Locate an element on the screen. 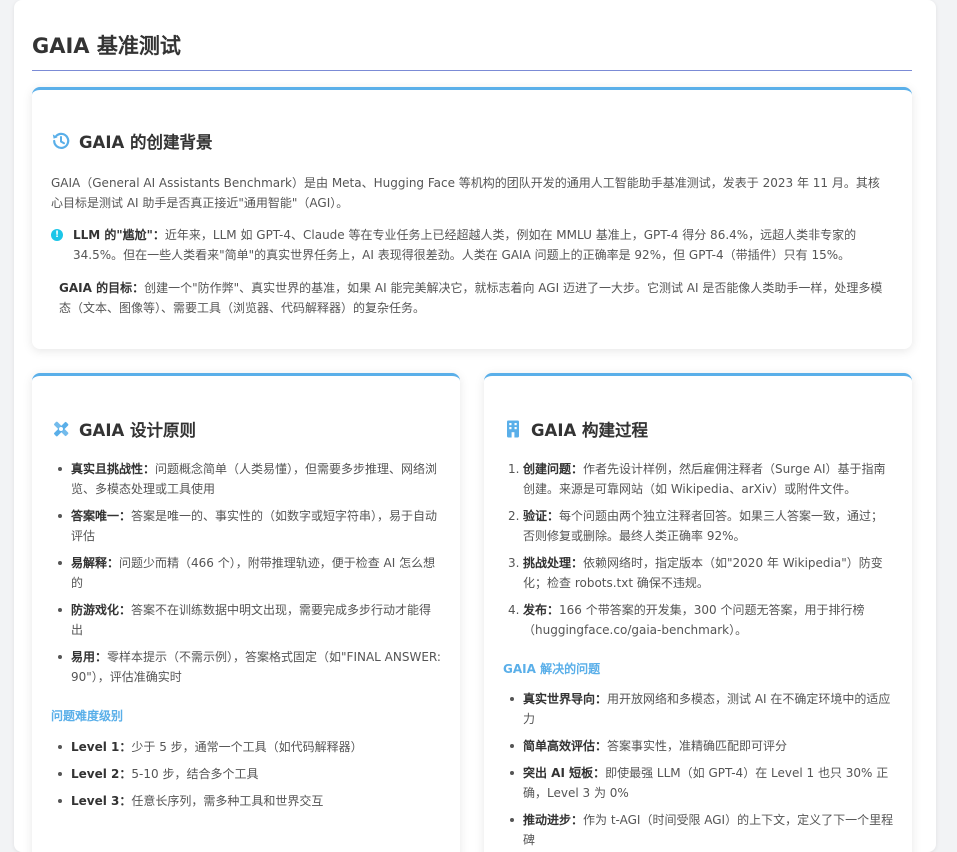  item-number: 2. is located at coordinates (514, 516).